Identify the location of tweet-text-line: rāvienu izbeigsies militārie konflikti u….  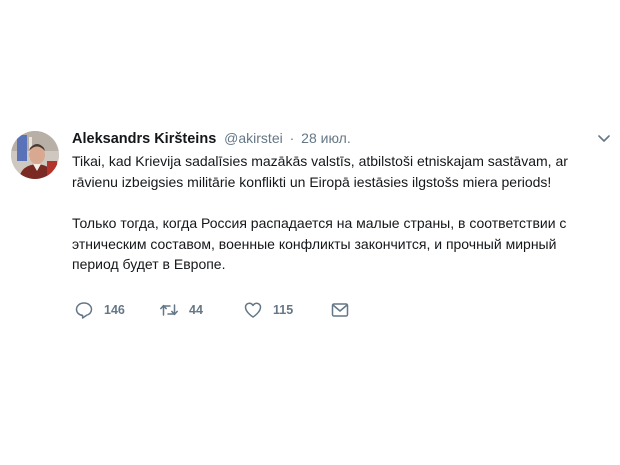
(312, 181).